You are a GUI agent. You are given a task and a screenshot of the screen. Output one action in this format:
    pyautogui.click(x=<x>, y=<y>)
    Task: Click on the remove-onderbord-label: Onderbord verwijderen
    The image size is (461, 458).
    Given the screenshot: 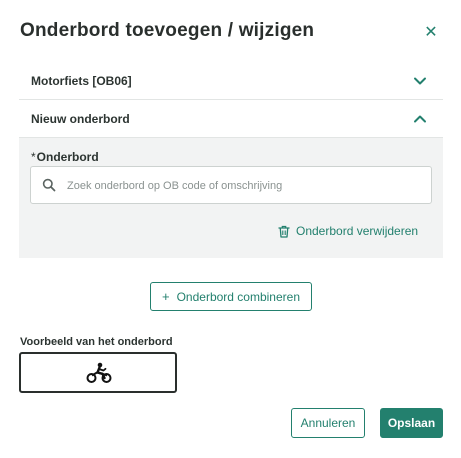 What is the action you would take?
    pyautogui.click(x=357, y=231)
    